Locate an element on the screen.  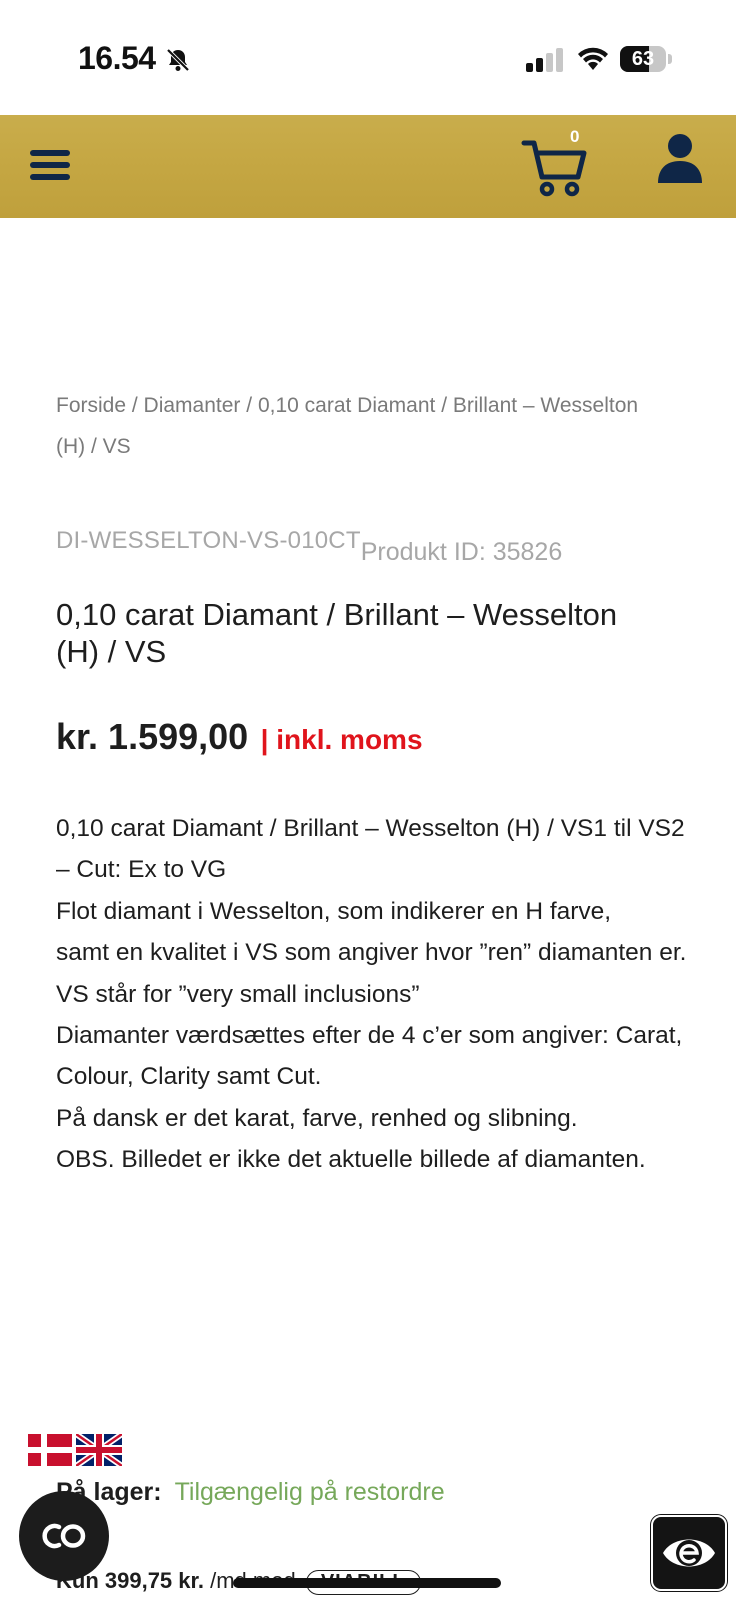
hamburger-menu-icon is located at coordinates (50, 166).